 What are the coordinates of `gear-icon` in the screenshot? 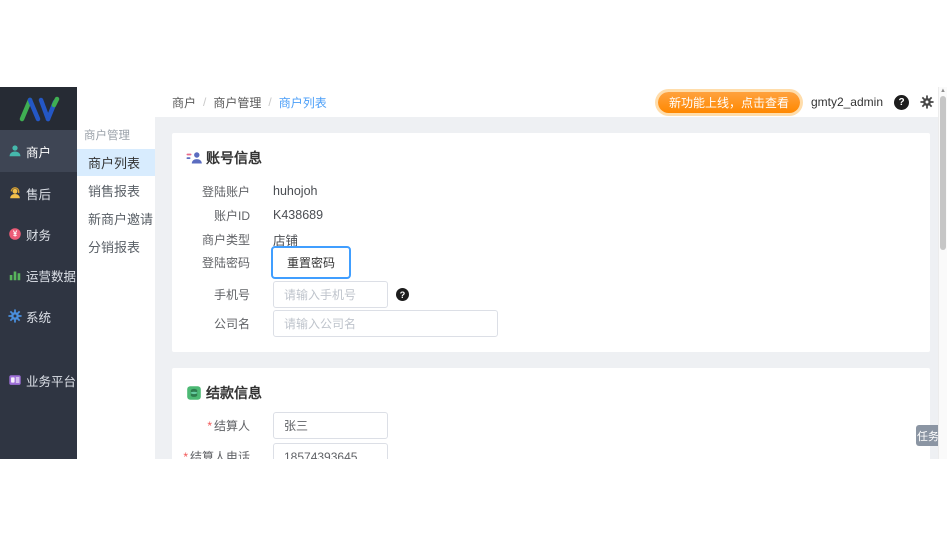 It's located at (15, 316).